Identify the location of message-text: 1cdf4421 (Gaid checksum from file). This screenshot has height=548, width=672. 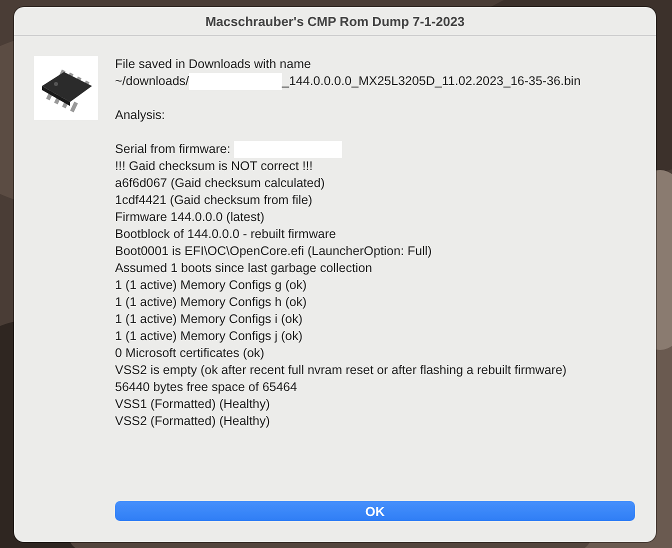
(213, 200).